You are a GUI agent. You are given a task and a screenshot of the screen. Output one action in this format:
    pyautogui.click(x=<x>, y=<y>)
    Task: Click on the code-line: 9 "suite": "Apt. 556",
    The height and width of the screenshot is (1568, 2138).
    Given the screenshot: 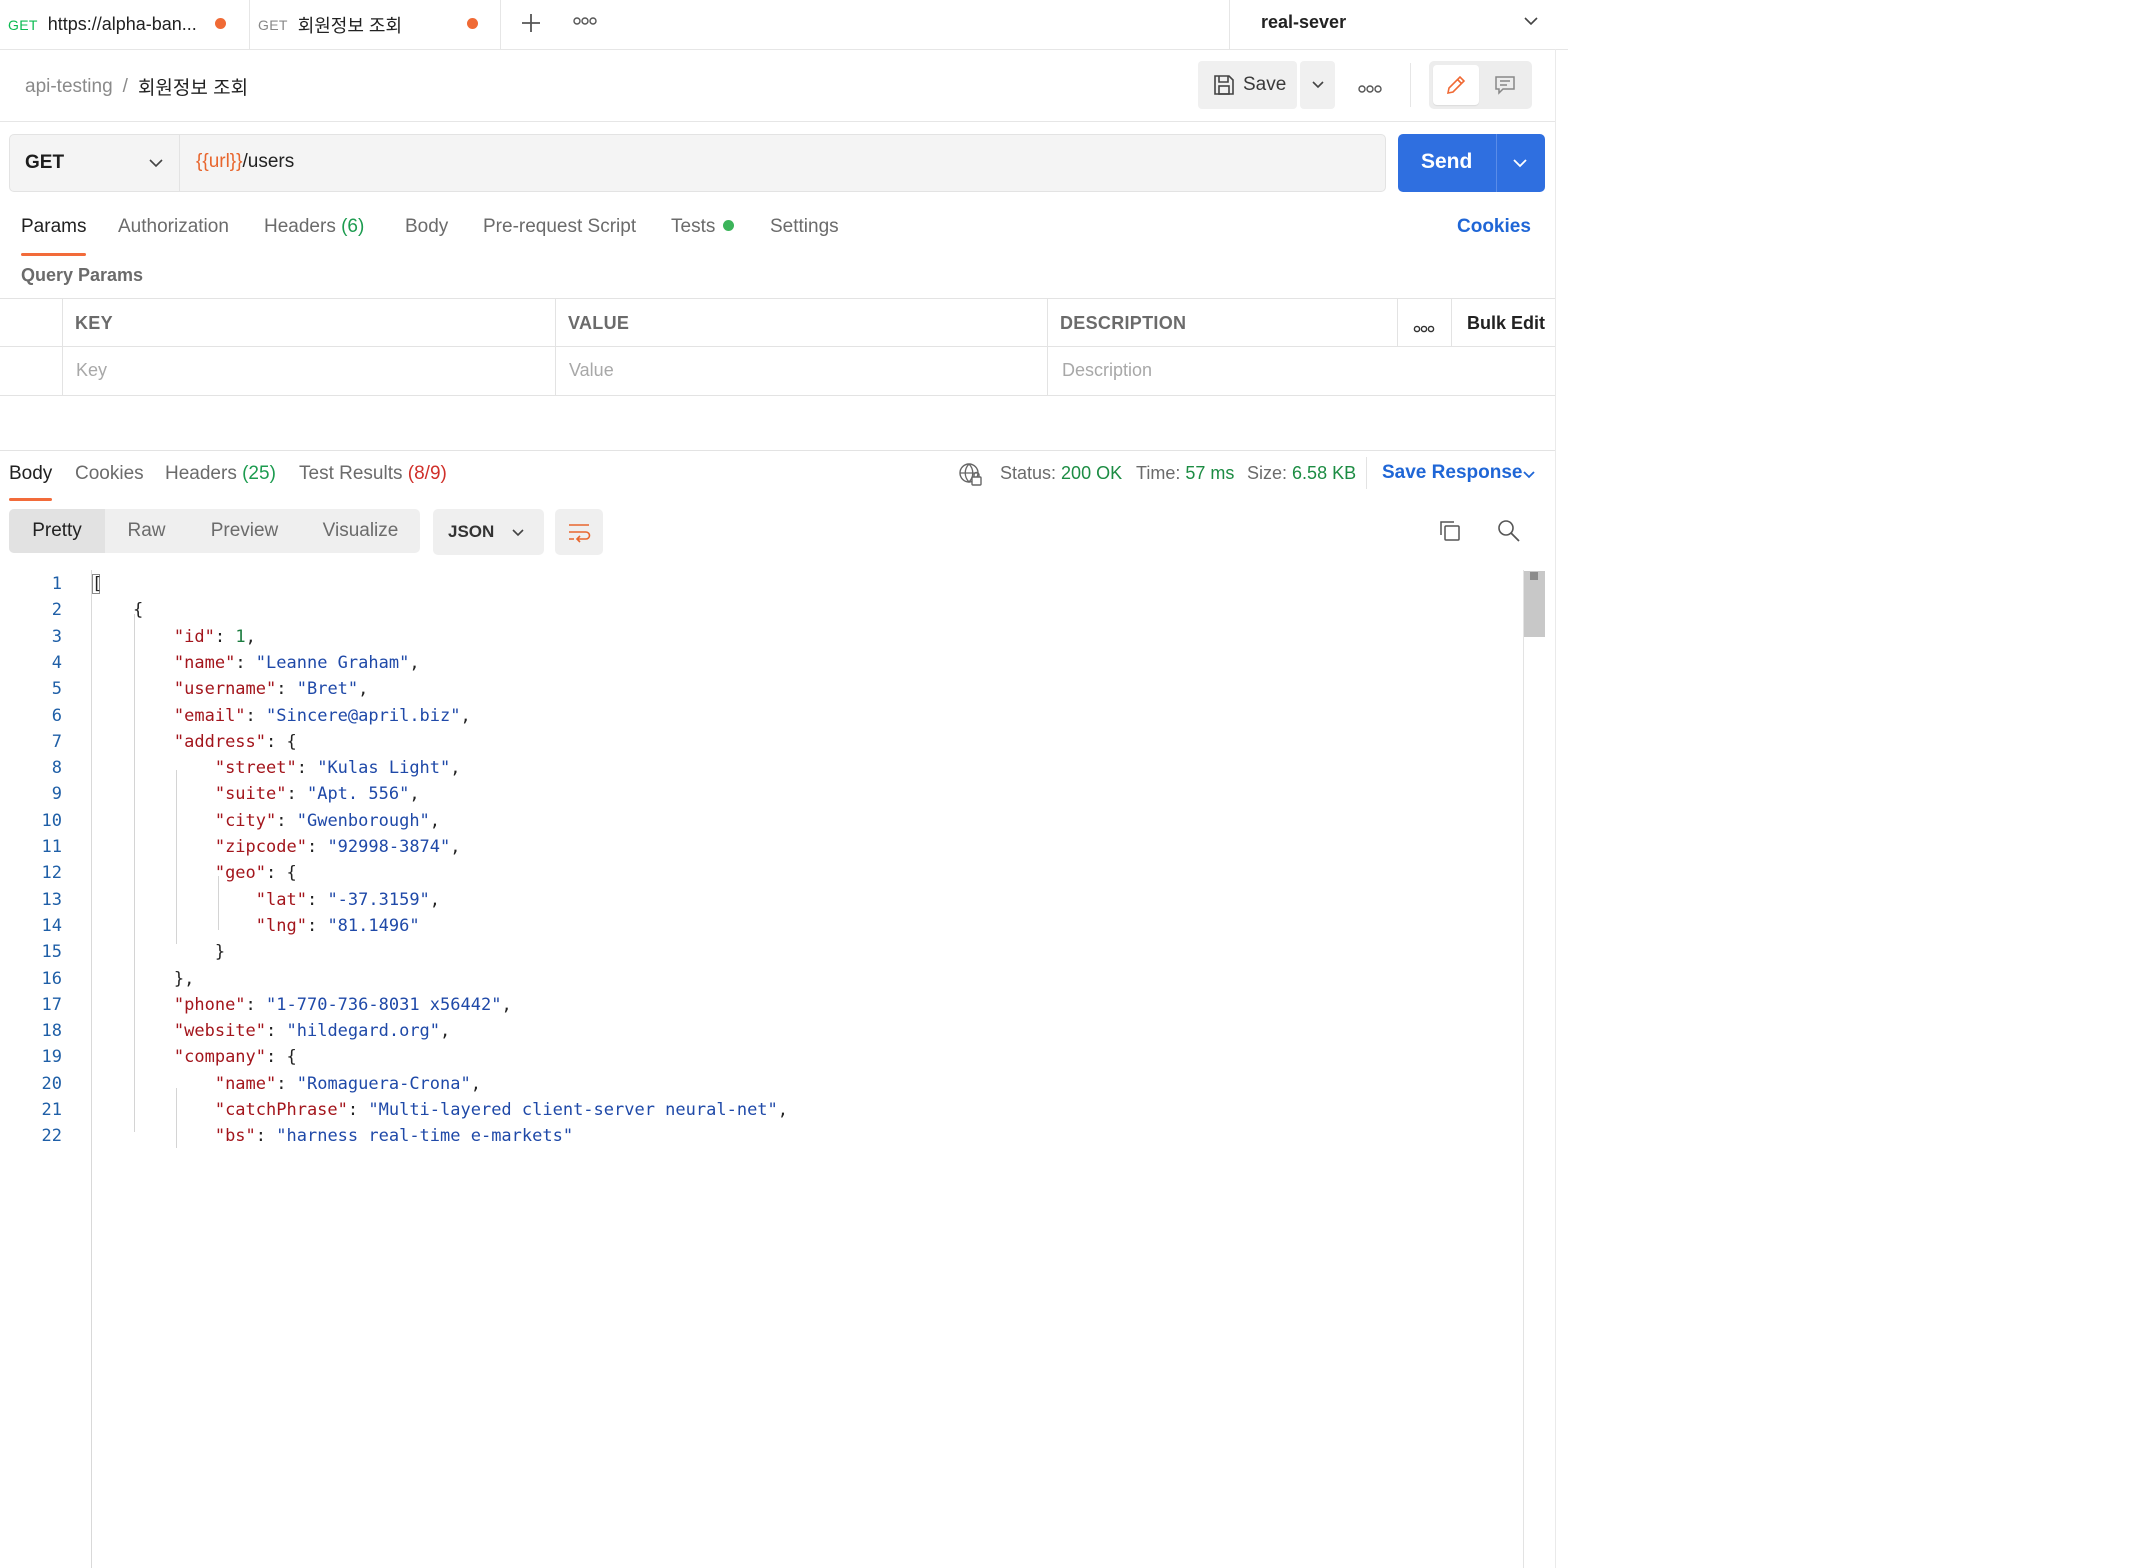 What is the action you would take?
    pyautogui.click(x=750, y=794)
    